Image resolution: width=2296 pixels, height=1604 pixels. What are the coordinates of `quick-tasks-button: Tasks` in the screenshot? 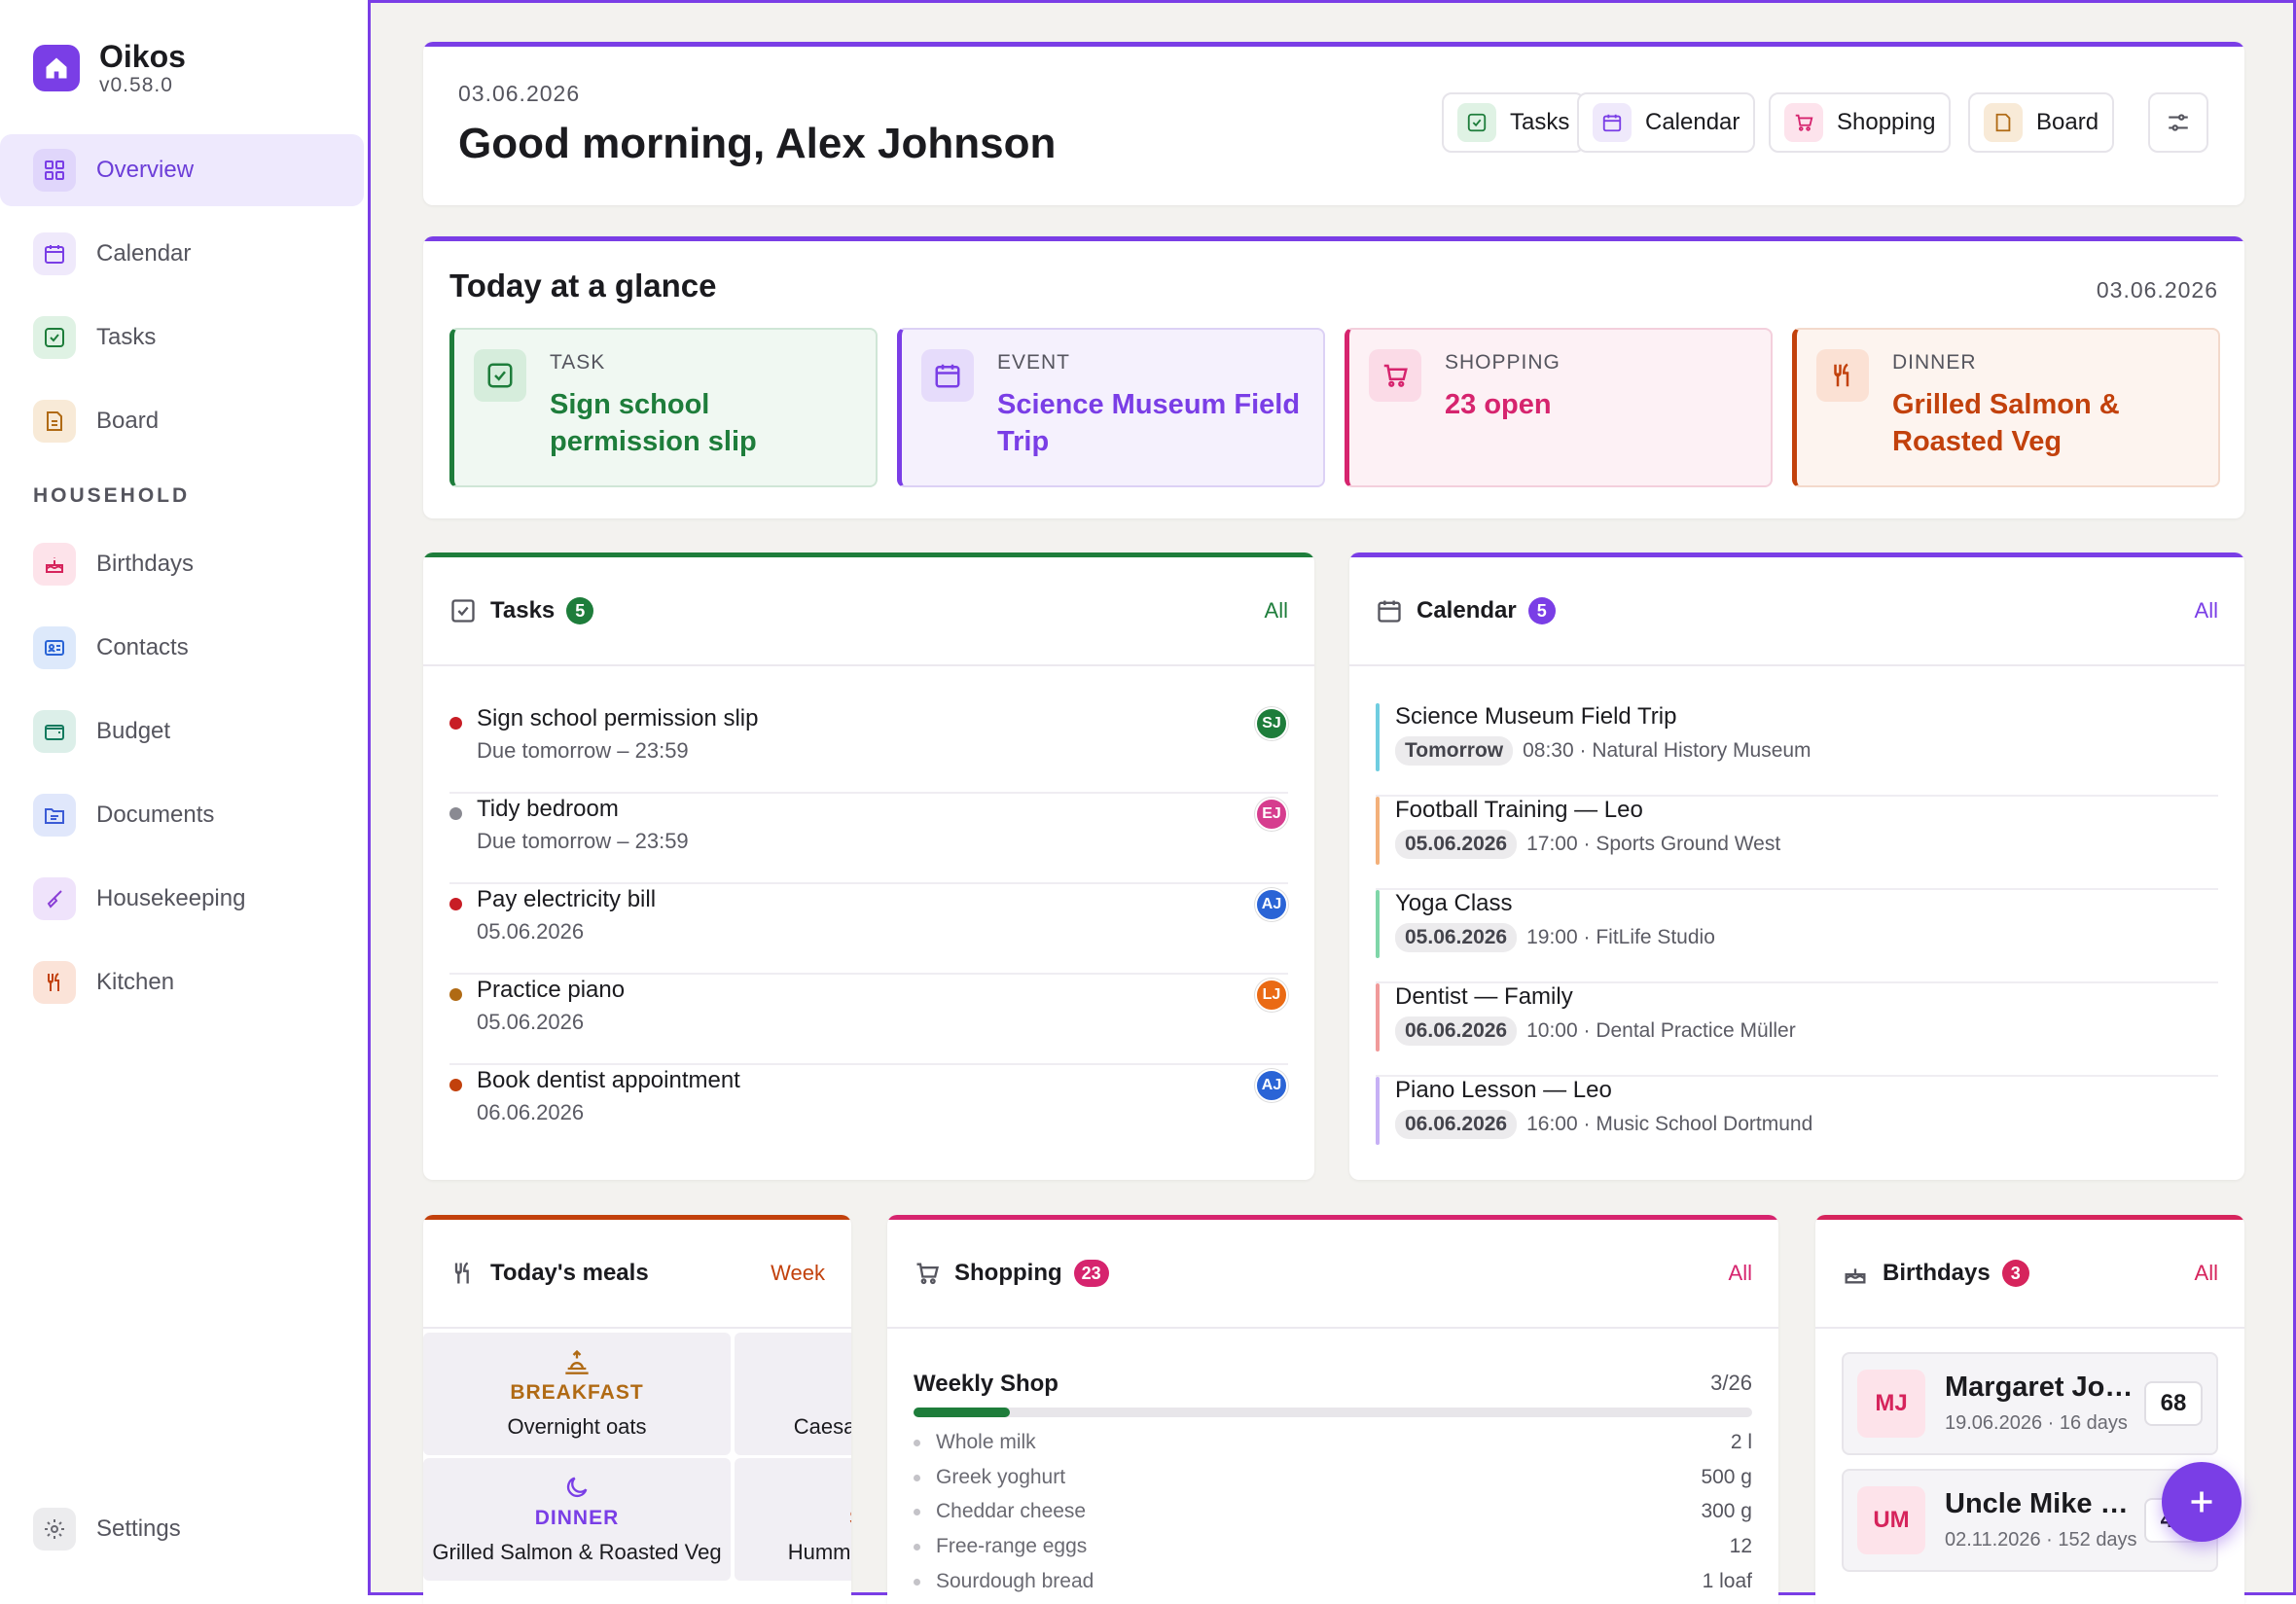 It's located at (1514, 122).